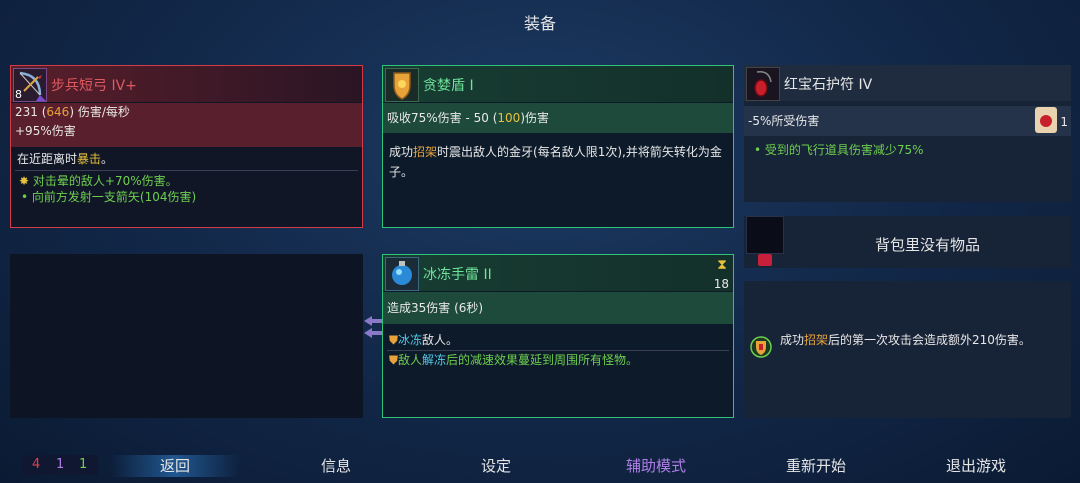 The image size is (1080, 483). Describe the element at coordinates (539, 23) in the screenshot. I see `screen-title: 装备` at that location.